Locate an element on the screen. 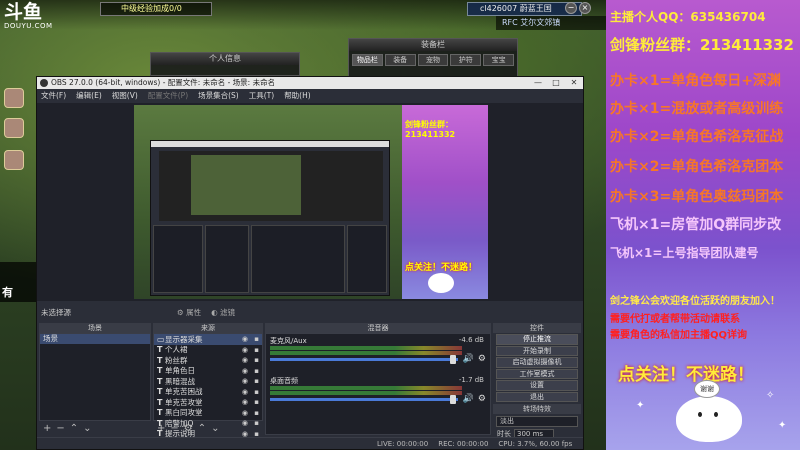  source-item: T 粉丝群 ◉ ▪ is located at coordinates (208, 360).